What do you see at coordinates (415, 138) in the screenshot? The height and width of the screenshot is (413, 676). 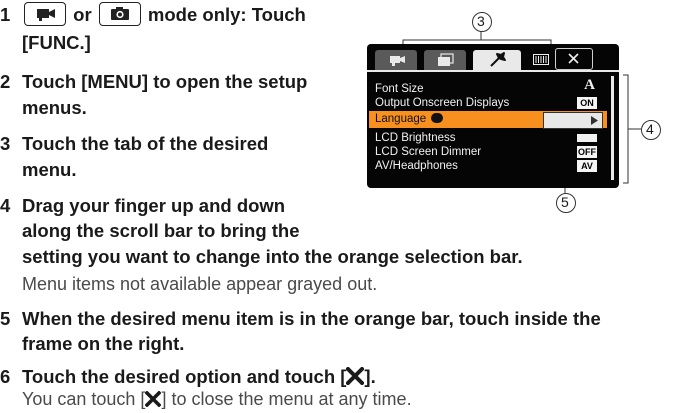 I see `menu-item-lcd-brightness: LCD Brightness` at bounding box center [415, 138].